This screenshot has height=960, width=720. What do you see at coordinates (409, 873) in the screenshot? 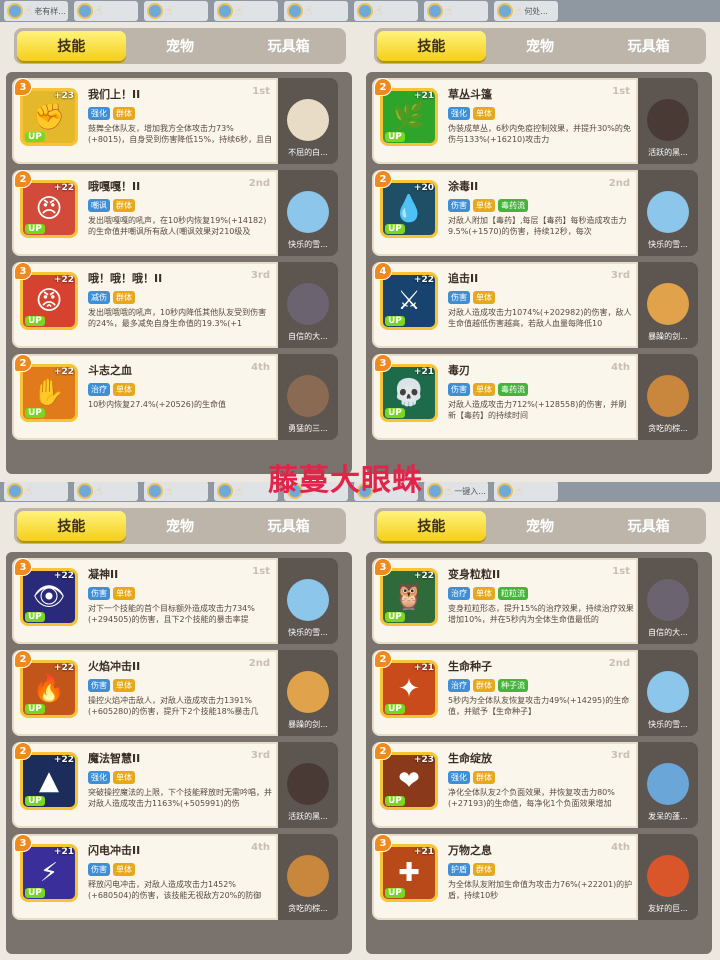
I see `skill-icon: ✚ +21 UP` at bounding box center [409, 873].